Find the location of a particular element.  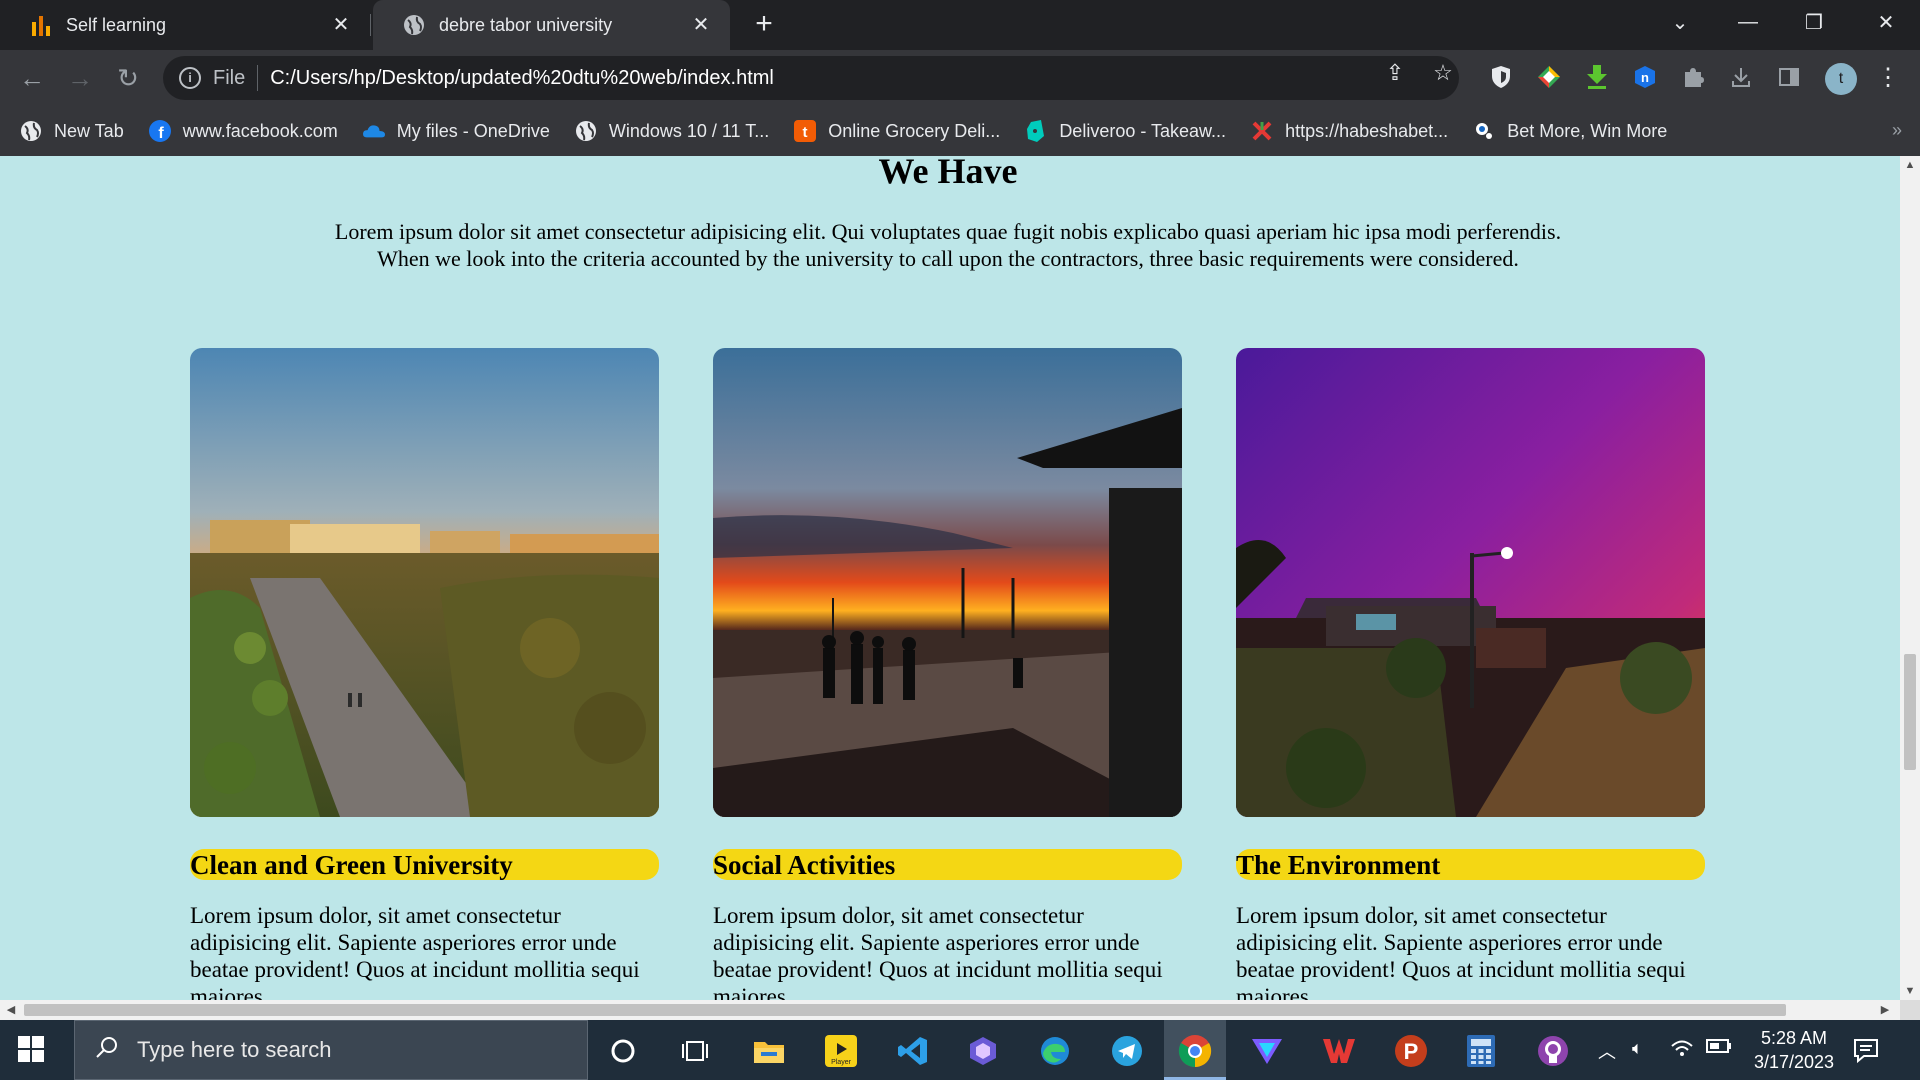

svg-text: f is located at coordinates (161, 133).